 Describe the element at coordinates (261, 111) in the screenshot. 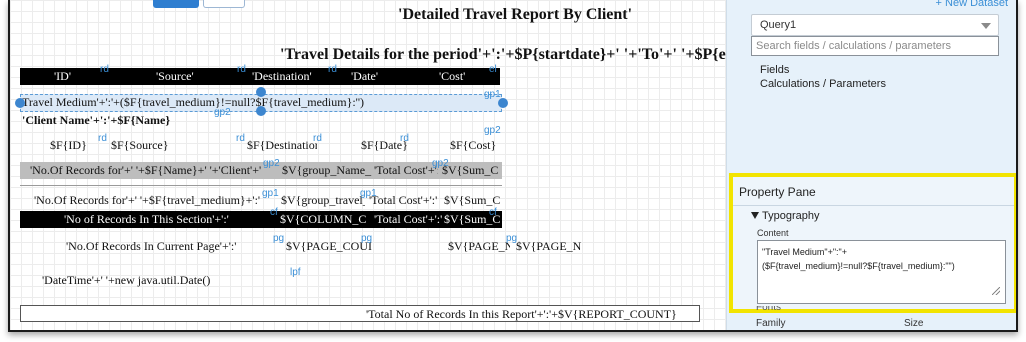

I see `resize-handle-bottom` at that location.